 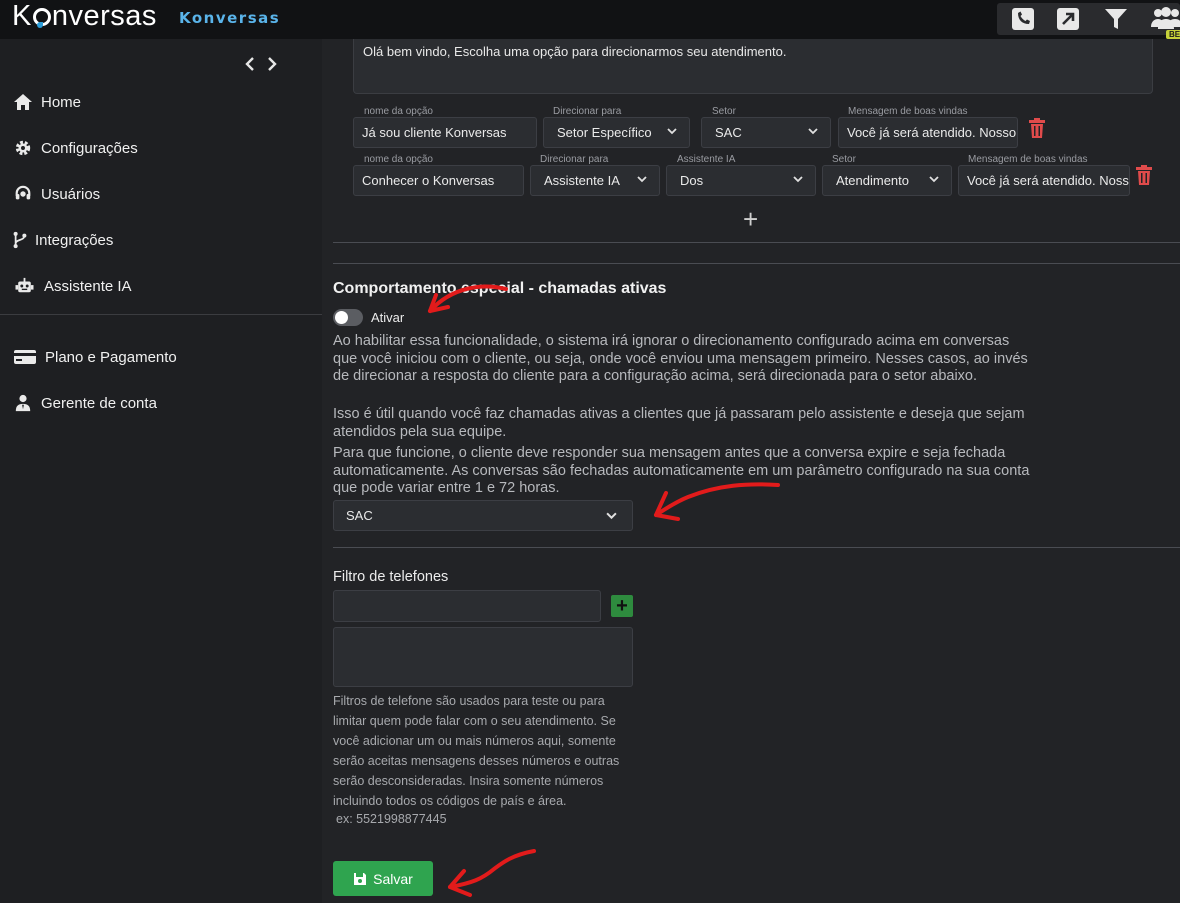 I want to click on add-phone-button: +, so click(x=622, y=606).